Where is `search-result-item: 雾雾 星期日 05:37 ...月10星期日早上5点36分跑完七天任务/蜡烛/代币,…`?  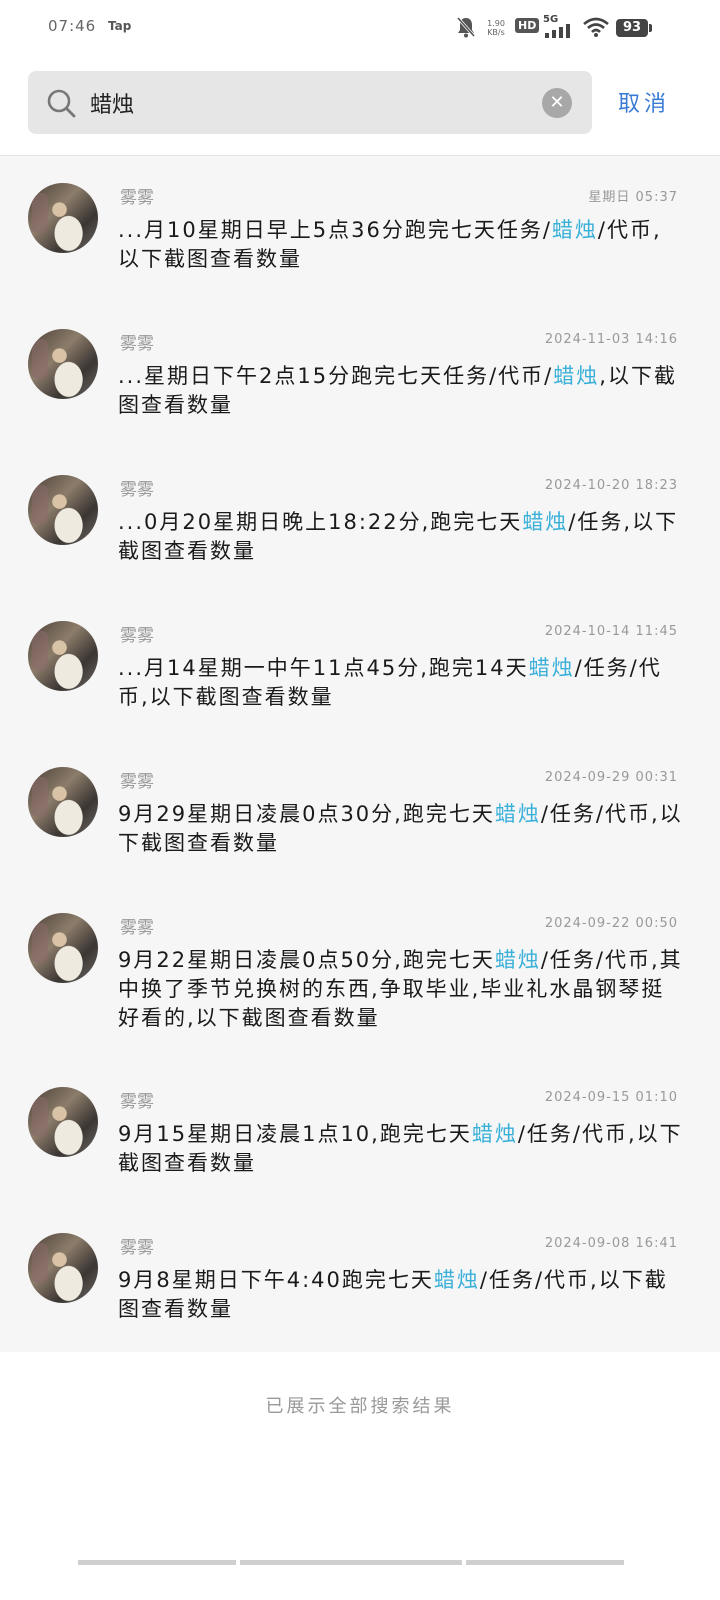 search-result-item: 雾雾 星期日 05:37 ...月10星期日早上5点36分跑完七天任务/蜡烛/代币,… is located at coordinates (360, 229).